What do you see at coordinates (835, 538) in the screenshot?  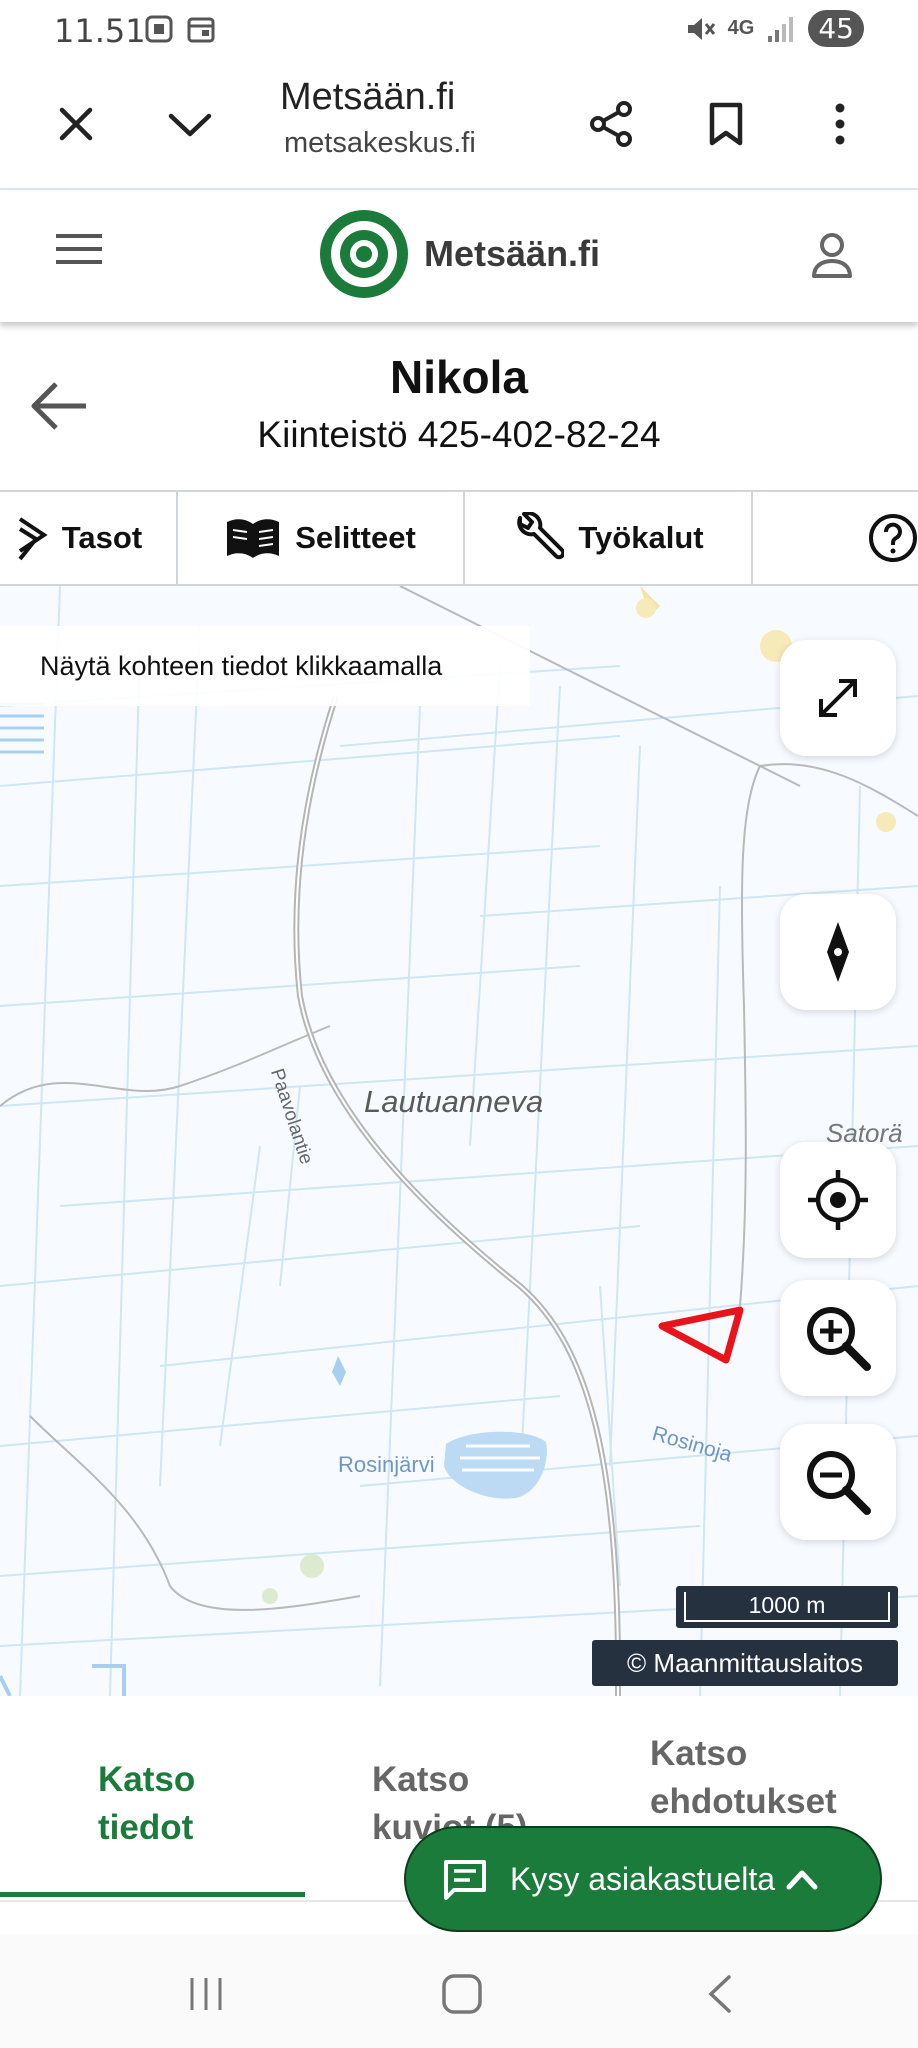 I see `tab-help` at bounding box center [835, 538].